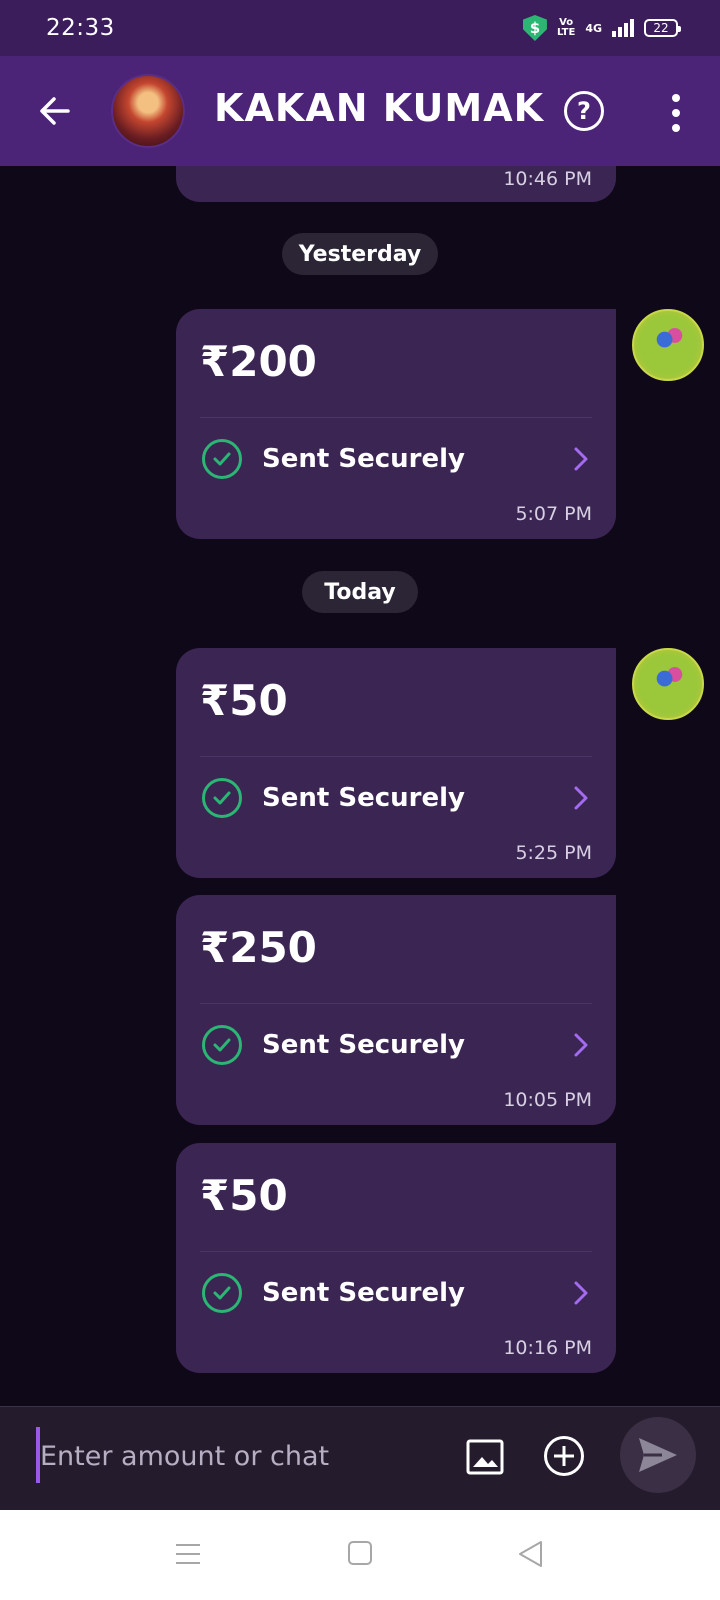  I want to click on back-button, so click(56, 111).